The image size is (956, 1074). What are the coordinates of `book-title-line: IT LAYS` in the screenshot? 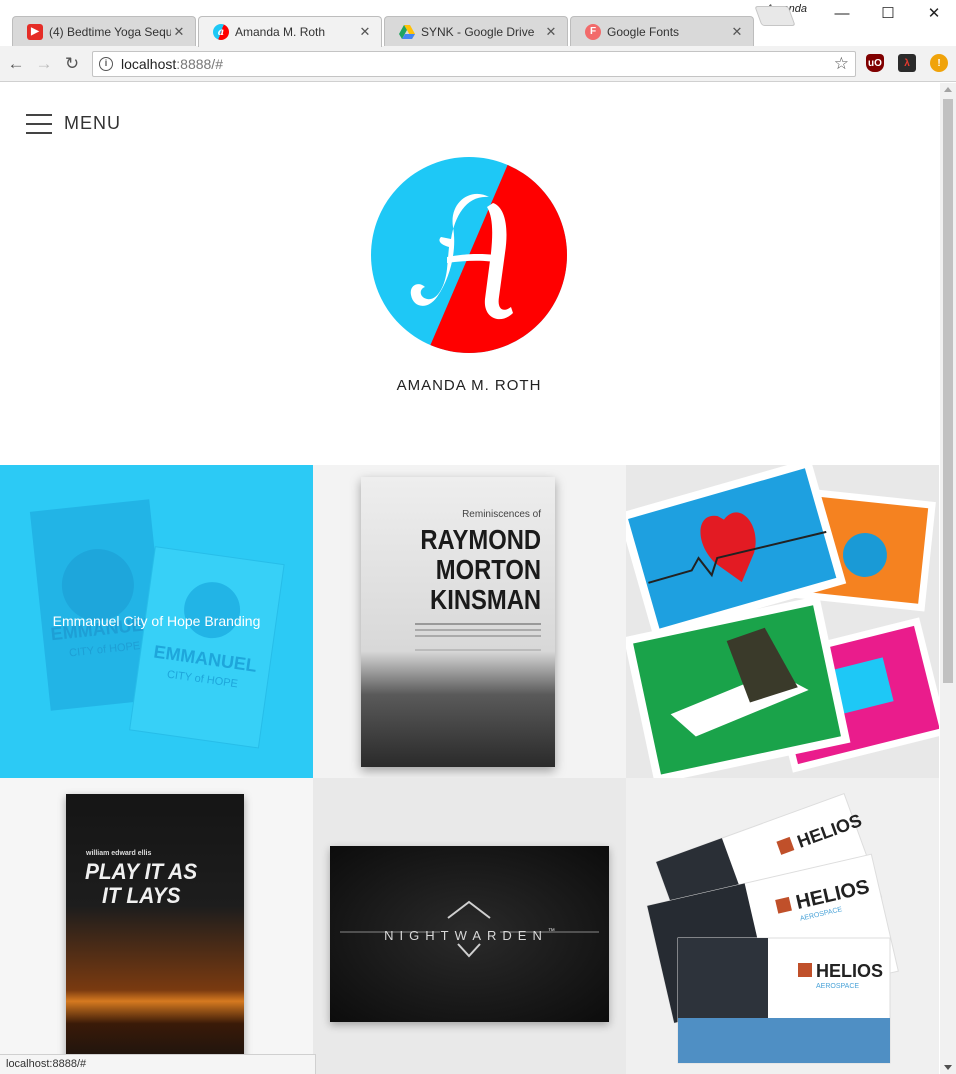 It's located at (141, 895).